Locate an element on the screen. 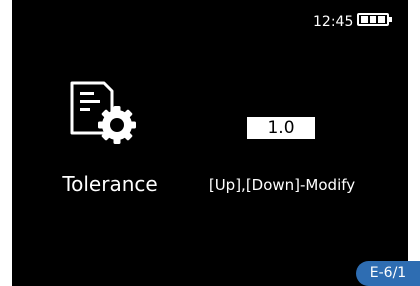  page-indicator-badge: E-6/1 is located at coordinates (388, 273).